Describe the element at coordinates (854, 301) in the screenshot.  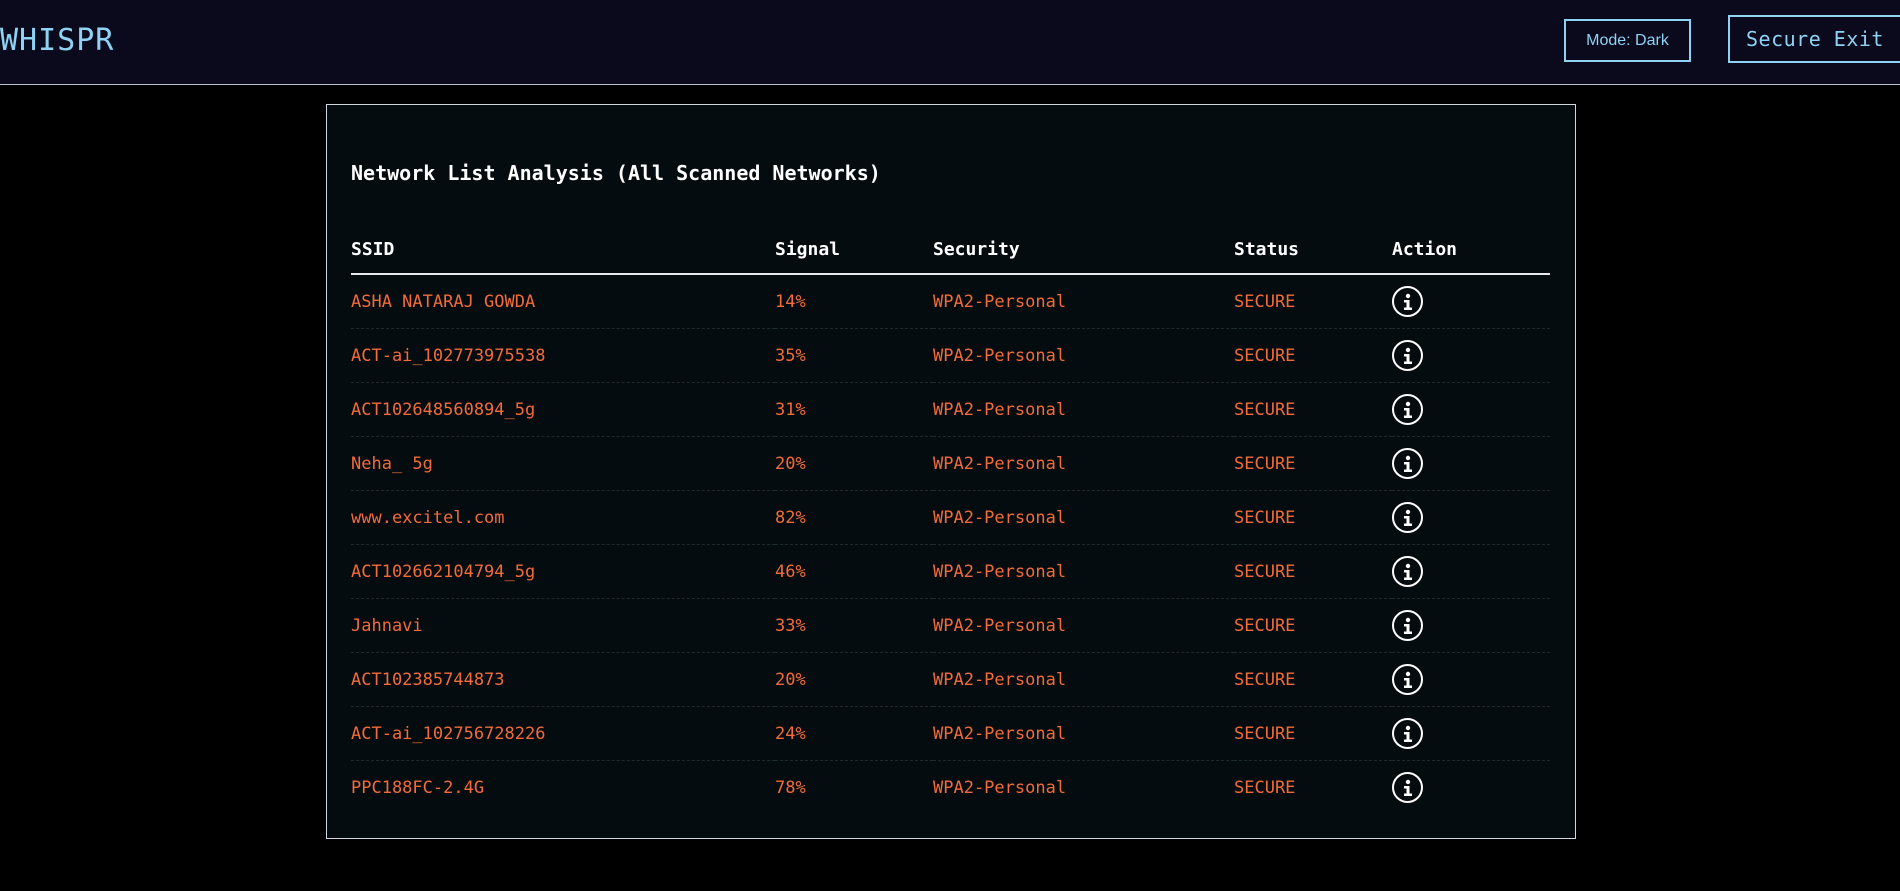
I see `cell-signal: 14%` at that location.